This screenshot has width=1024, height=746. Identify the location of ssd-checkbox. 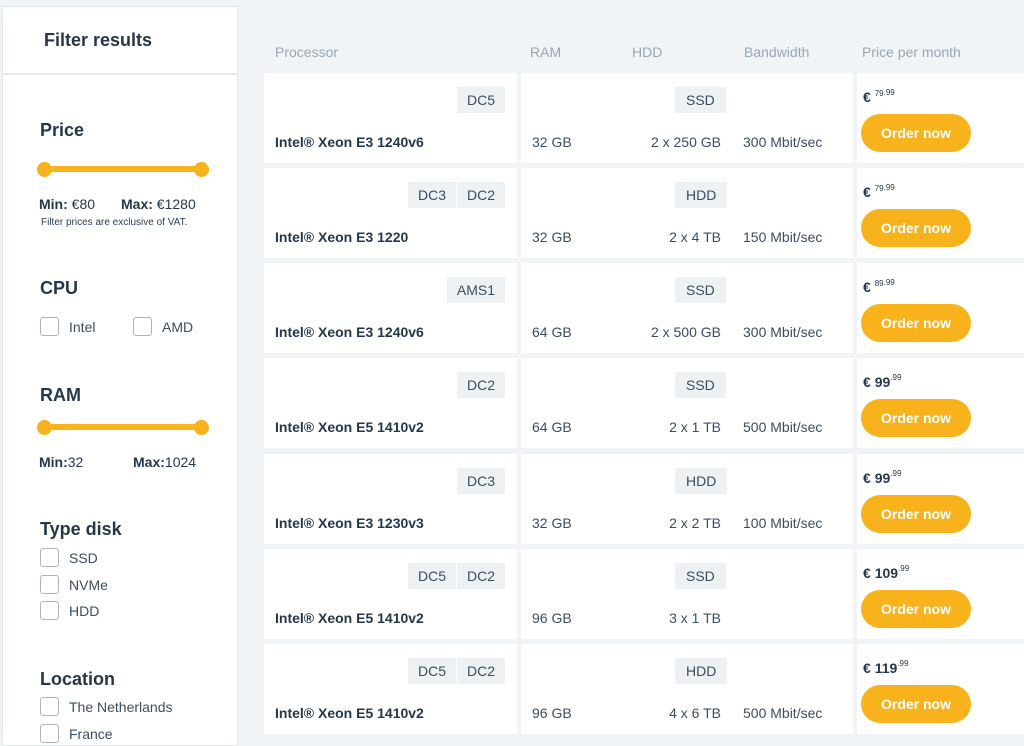
(49, 557).